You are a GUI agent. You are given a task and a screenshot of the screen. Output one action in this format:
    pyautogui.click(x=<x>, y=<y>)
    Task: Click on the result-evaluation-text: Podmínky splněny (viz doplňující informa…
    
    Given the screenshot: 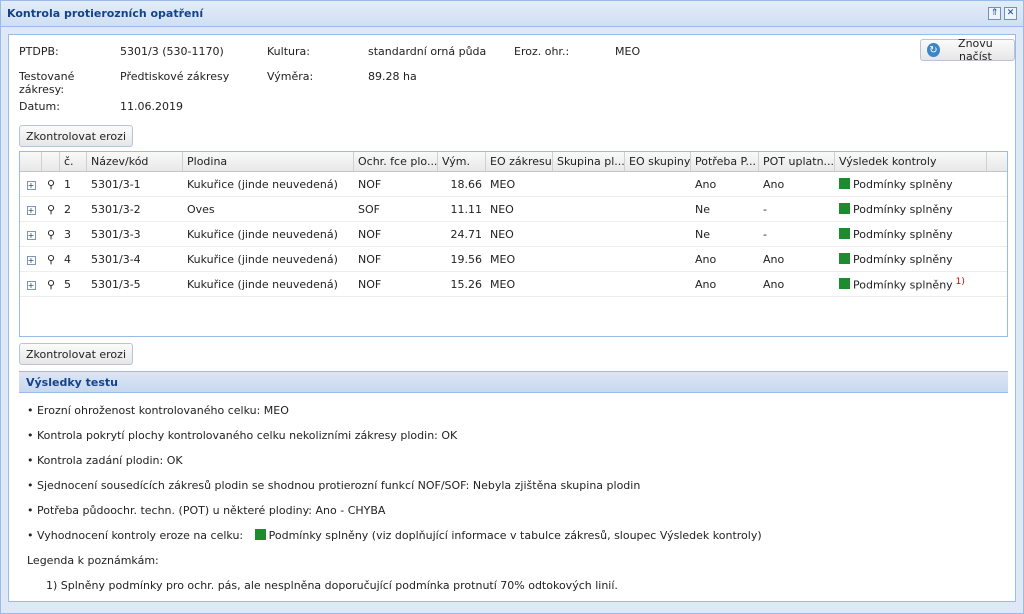 What is the action you would take?
    pyautogui.click(x=515, y=535)
    